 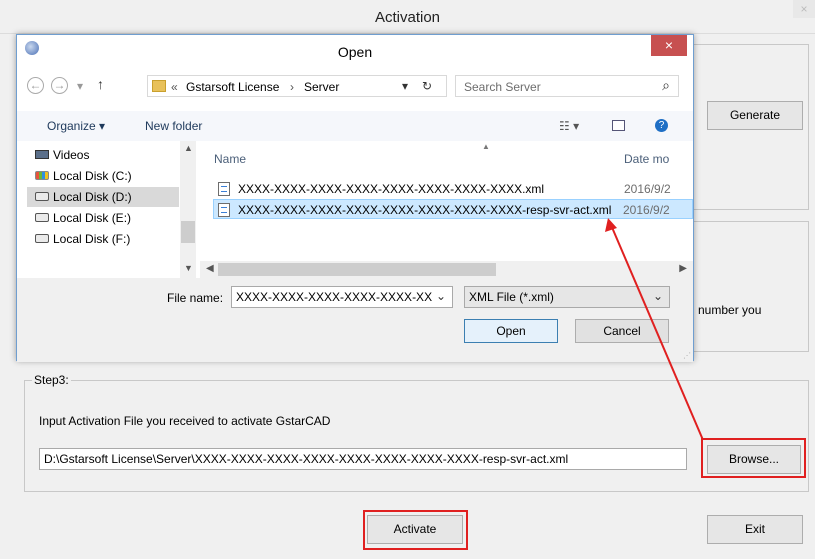 What do you see at coordinates (334, 297) in the screenshot?
I see `file-name-value: XXXX-XXXX-XXXX-XXXX-XXXX-XX` at bounding box center [334, 297].